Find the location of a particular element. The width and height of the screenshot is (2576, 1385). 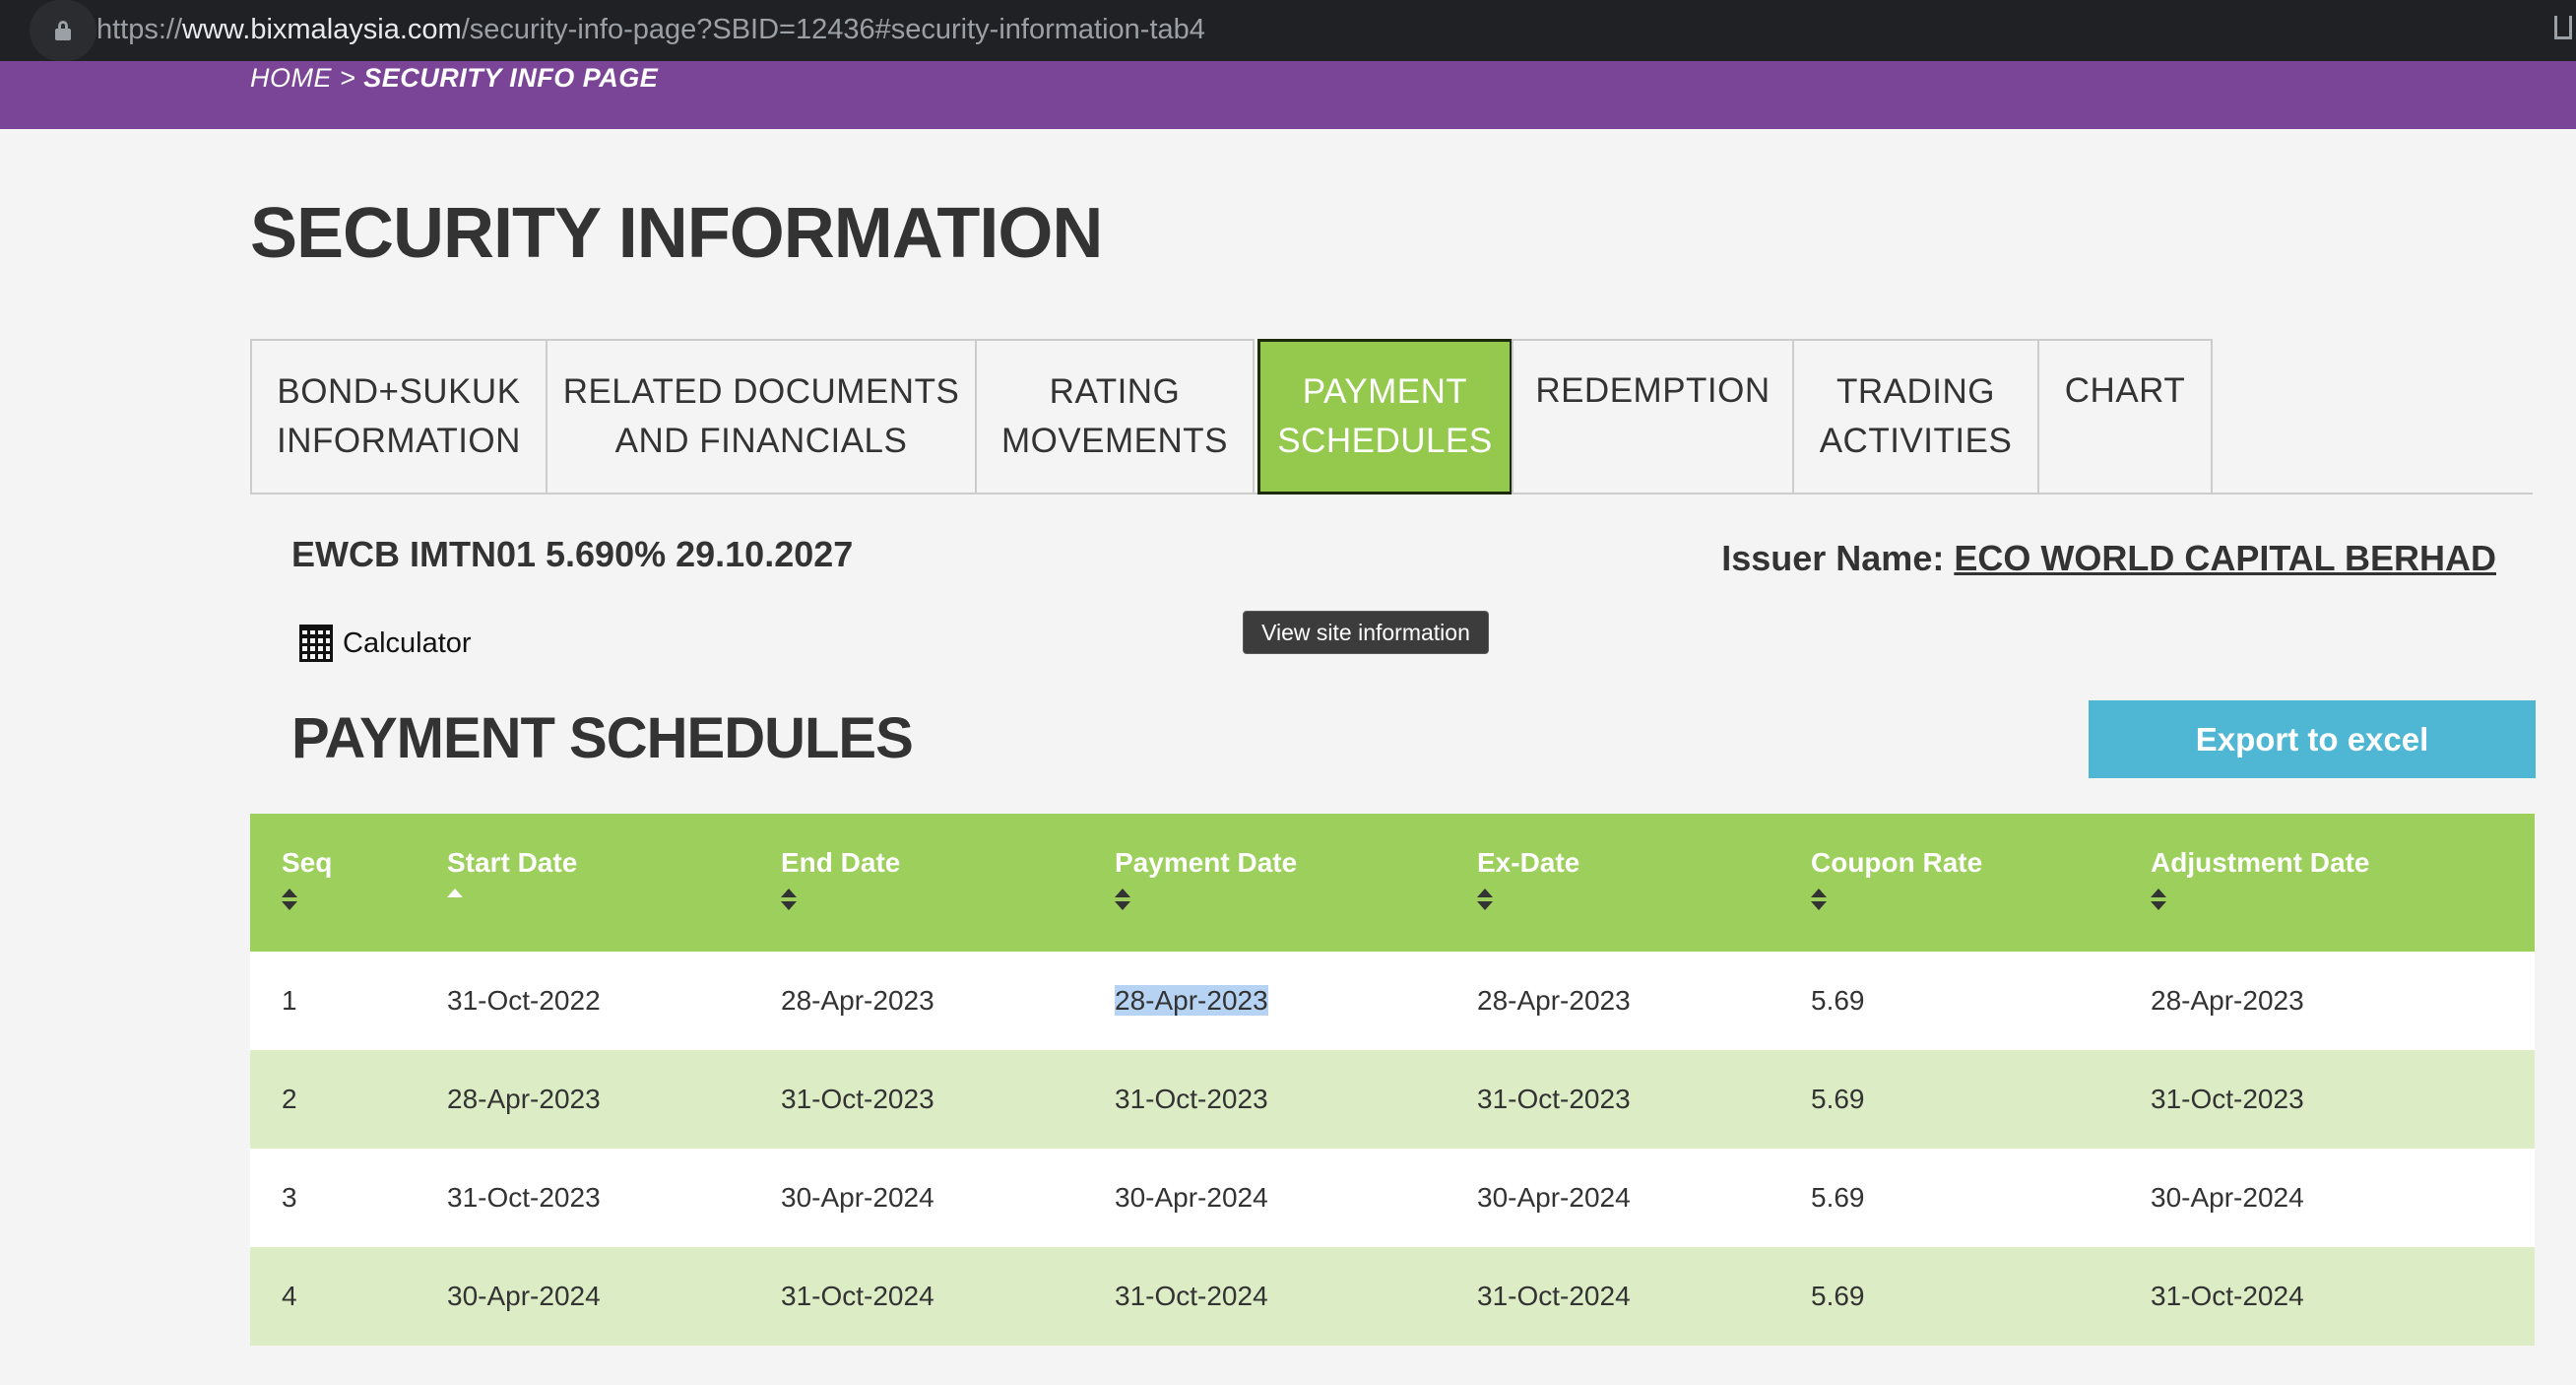

cell-payment-date: 31-Oct-2023 is located at coordinates (1264, 1099).